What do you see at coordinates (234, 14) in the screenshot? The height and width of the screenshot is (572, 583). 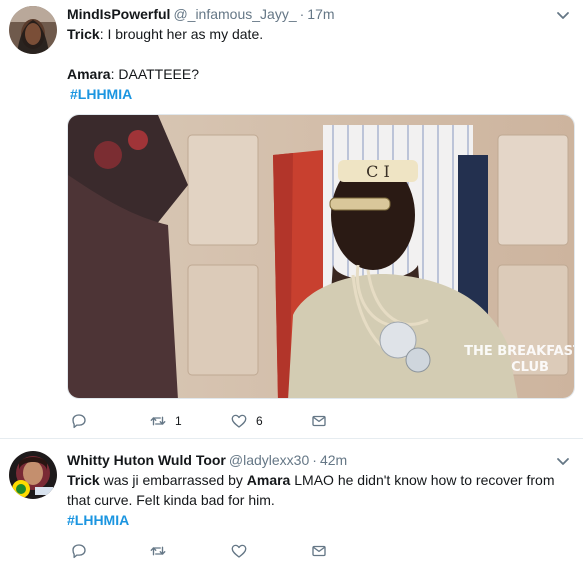 I see `user-handle: @_infamous_Jayy_` at bounding box center [234, 14].